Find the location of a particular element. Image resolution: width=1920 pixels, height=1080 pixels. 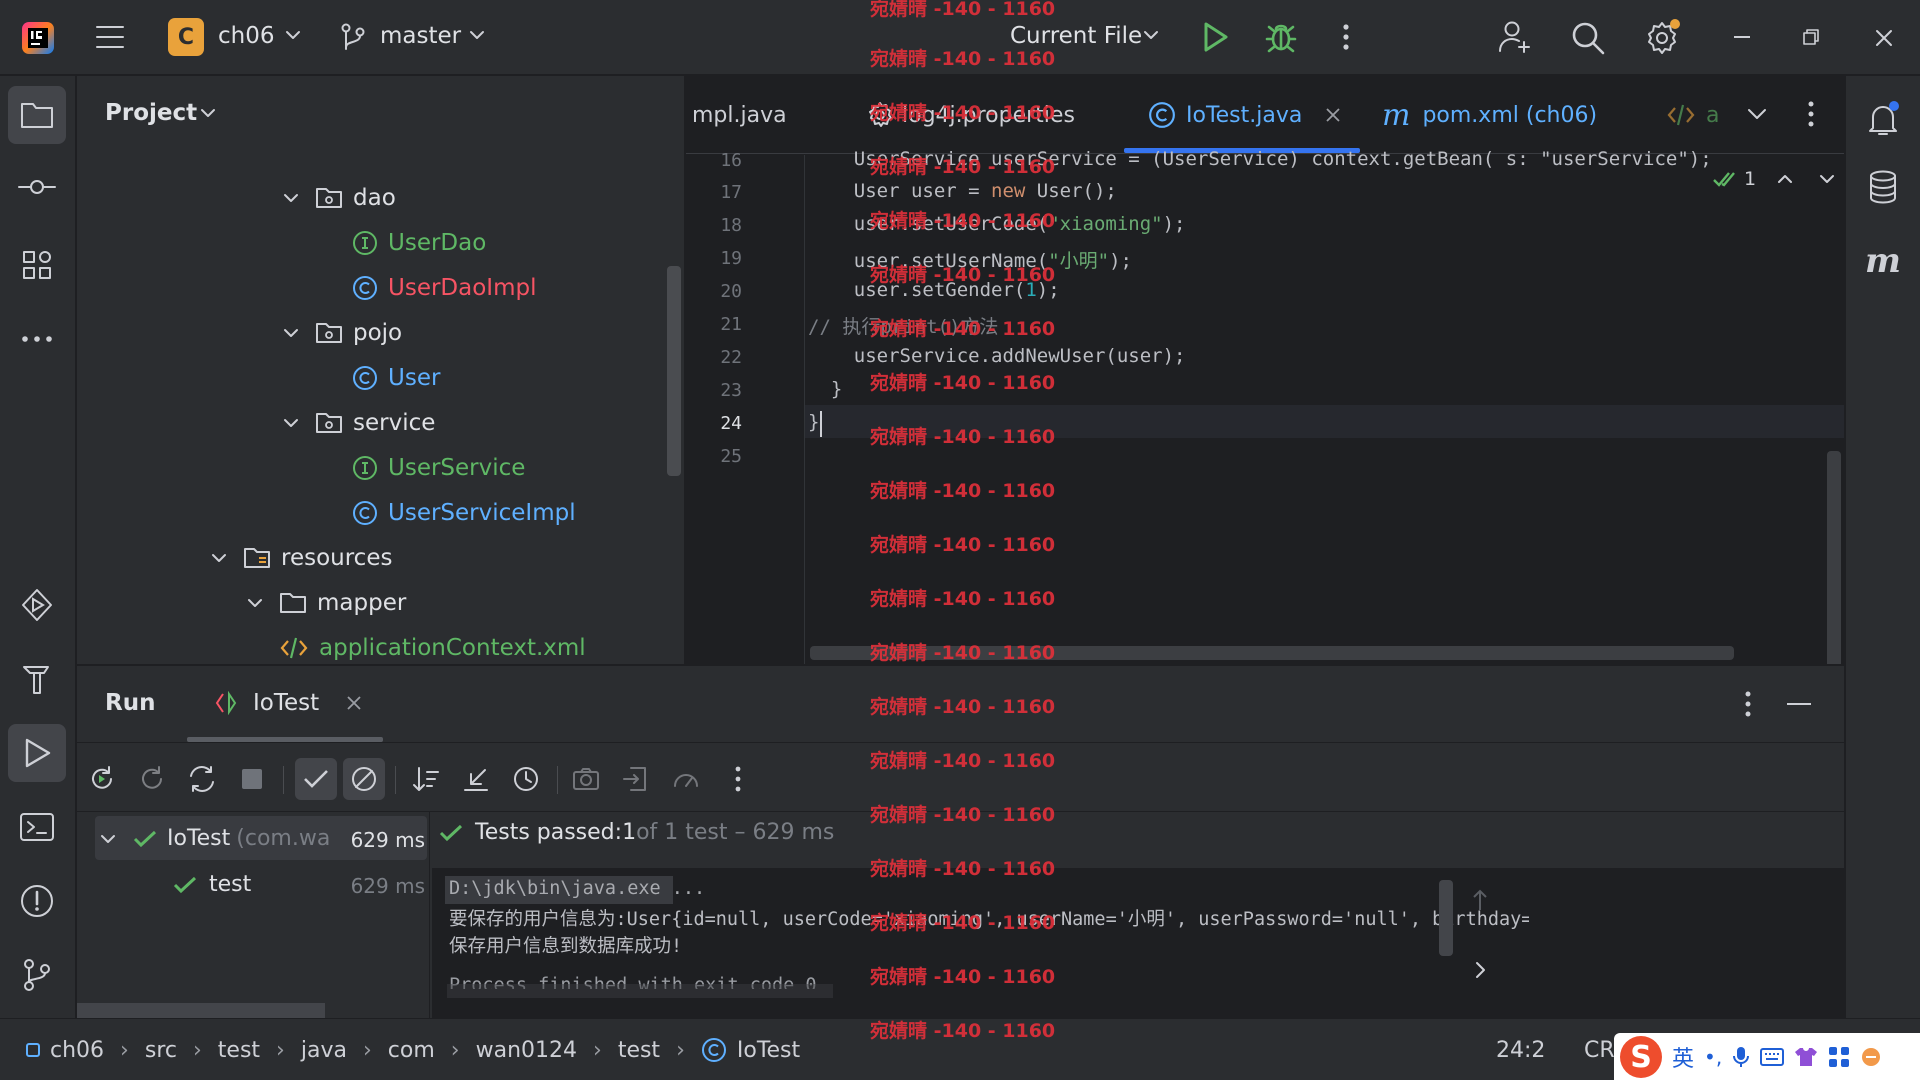

tab-iotest-java: IoTest.java is located at coordinates (1245, 115).